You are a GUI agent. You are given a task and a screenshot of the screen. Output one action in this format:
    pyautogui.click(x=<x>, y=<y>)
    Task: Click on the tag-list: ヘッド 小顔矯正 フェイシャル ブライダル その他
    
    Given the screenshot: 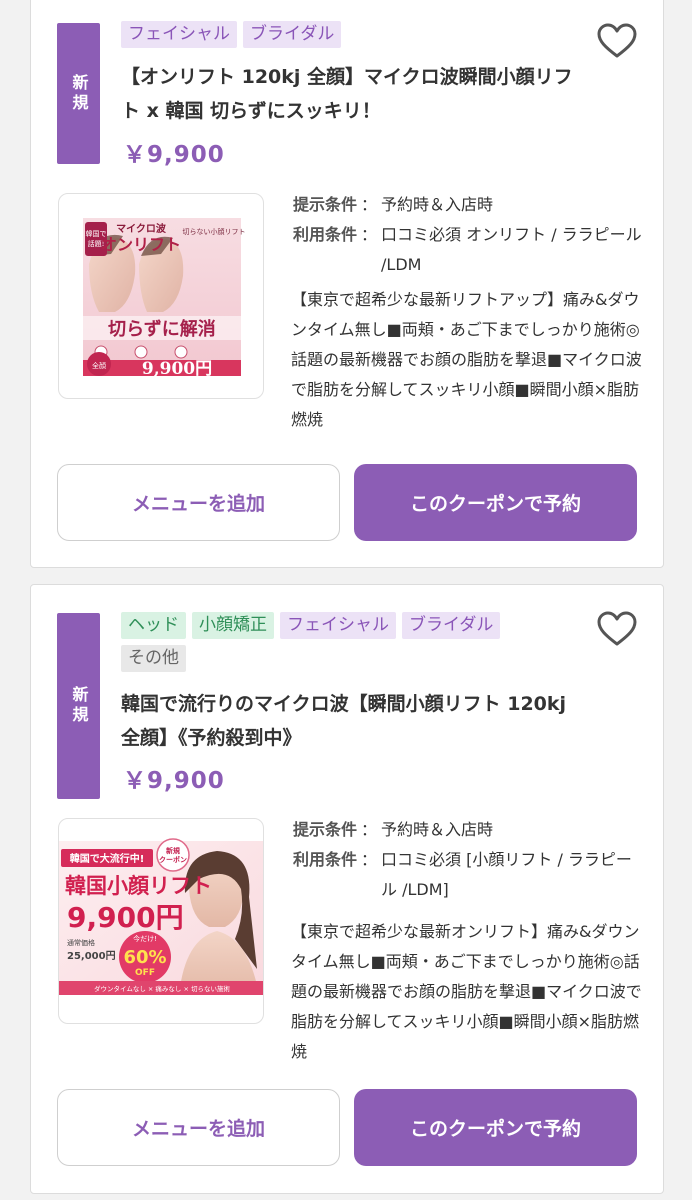 What is the action you would take?
    pyautogui.click(x=341, y=642)
    